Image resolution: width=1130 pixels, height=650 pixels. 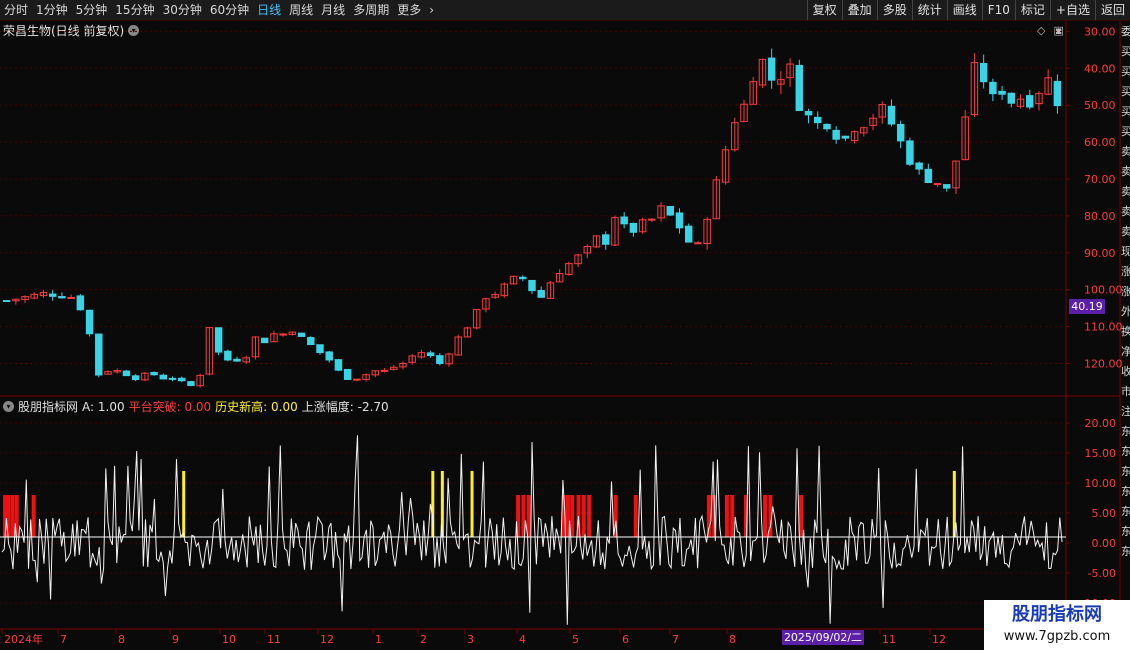 What do you see at coordinates (1101, 483) in the screenshot?
I see `indicator-tick-label: 10.00` at bounding box center [1101, 483].